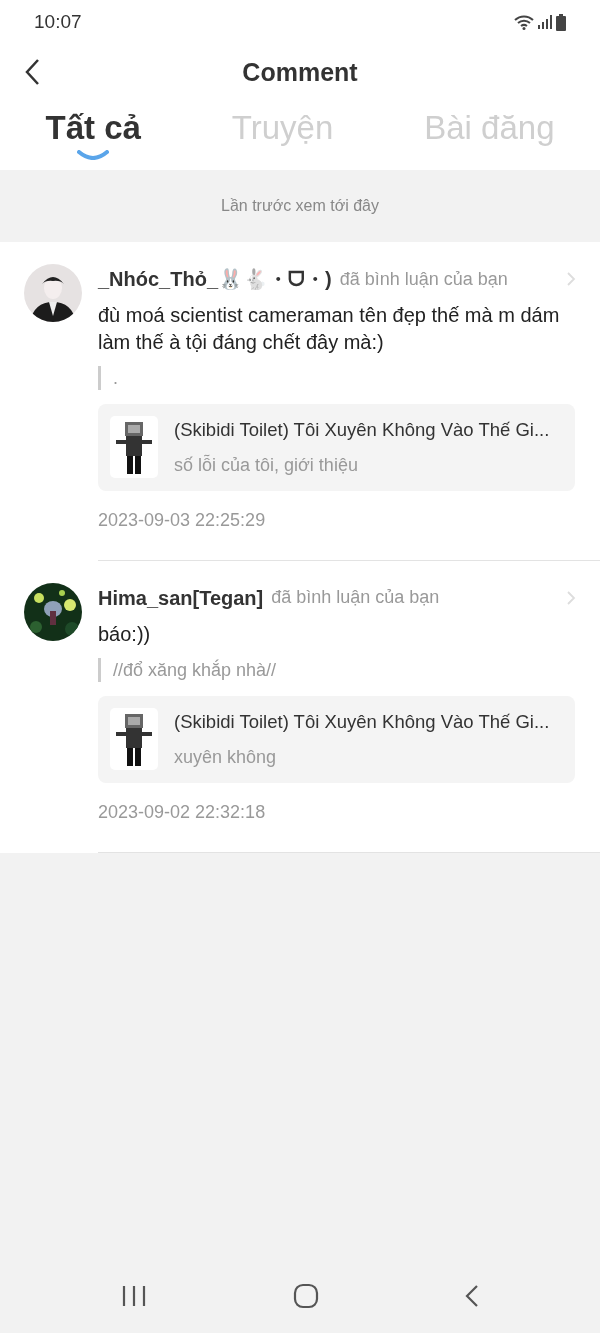 The height and width of the screenshot is (1333, 600). Describe the element at coordinates (306, 1295) in the screenshot. I see `home-icon` at that location.